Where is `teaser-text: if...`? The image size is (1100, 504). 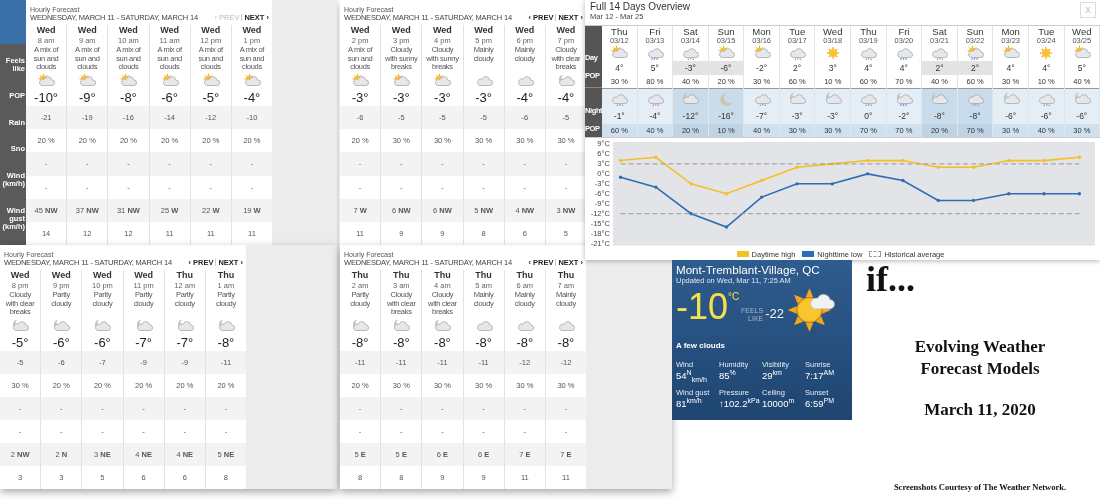
teaser-text: if... is located at coordinates (890, 279).